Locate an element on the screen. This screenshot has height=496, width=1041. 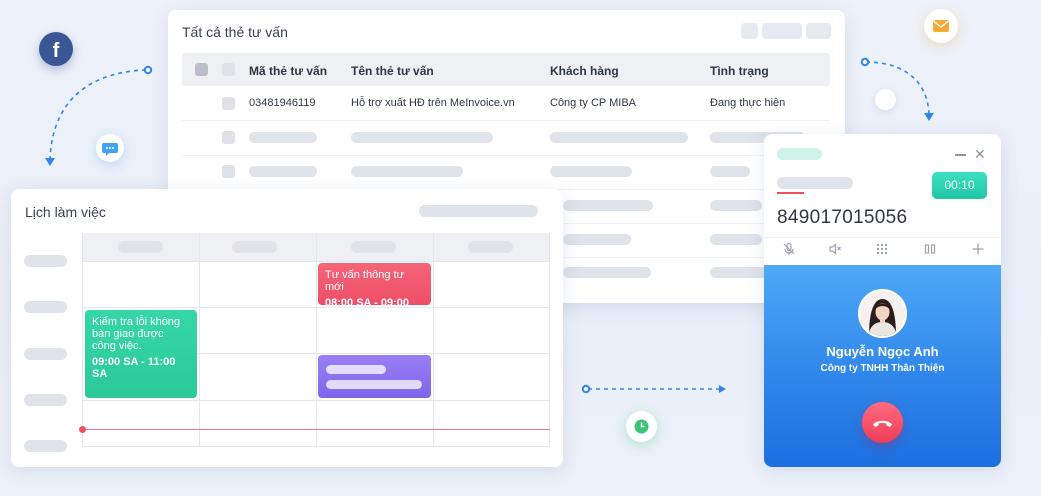
contact-company: Công ty TNHH Thân Thiện is located at coordinates (882, 368).